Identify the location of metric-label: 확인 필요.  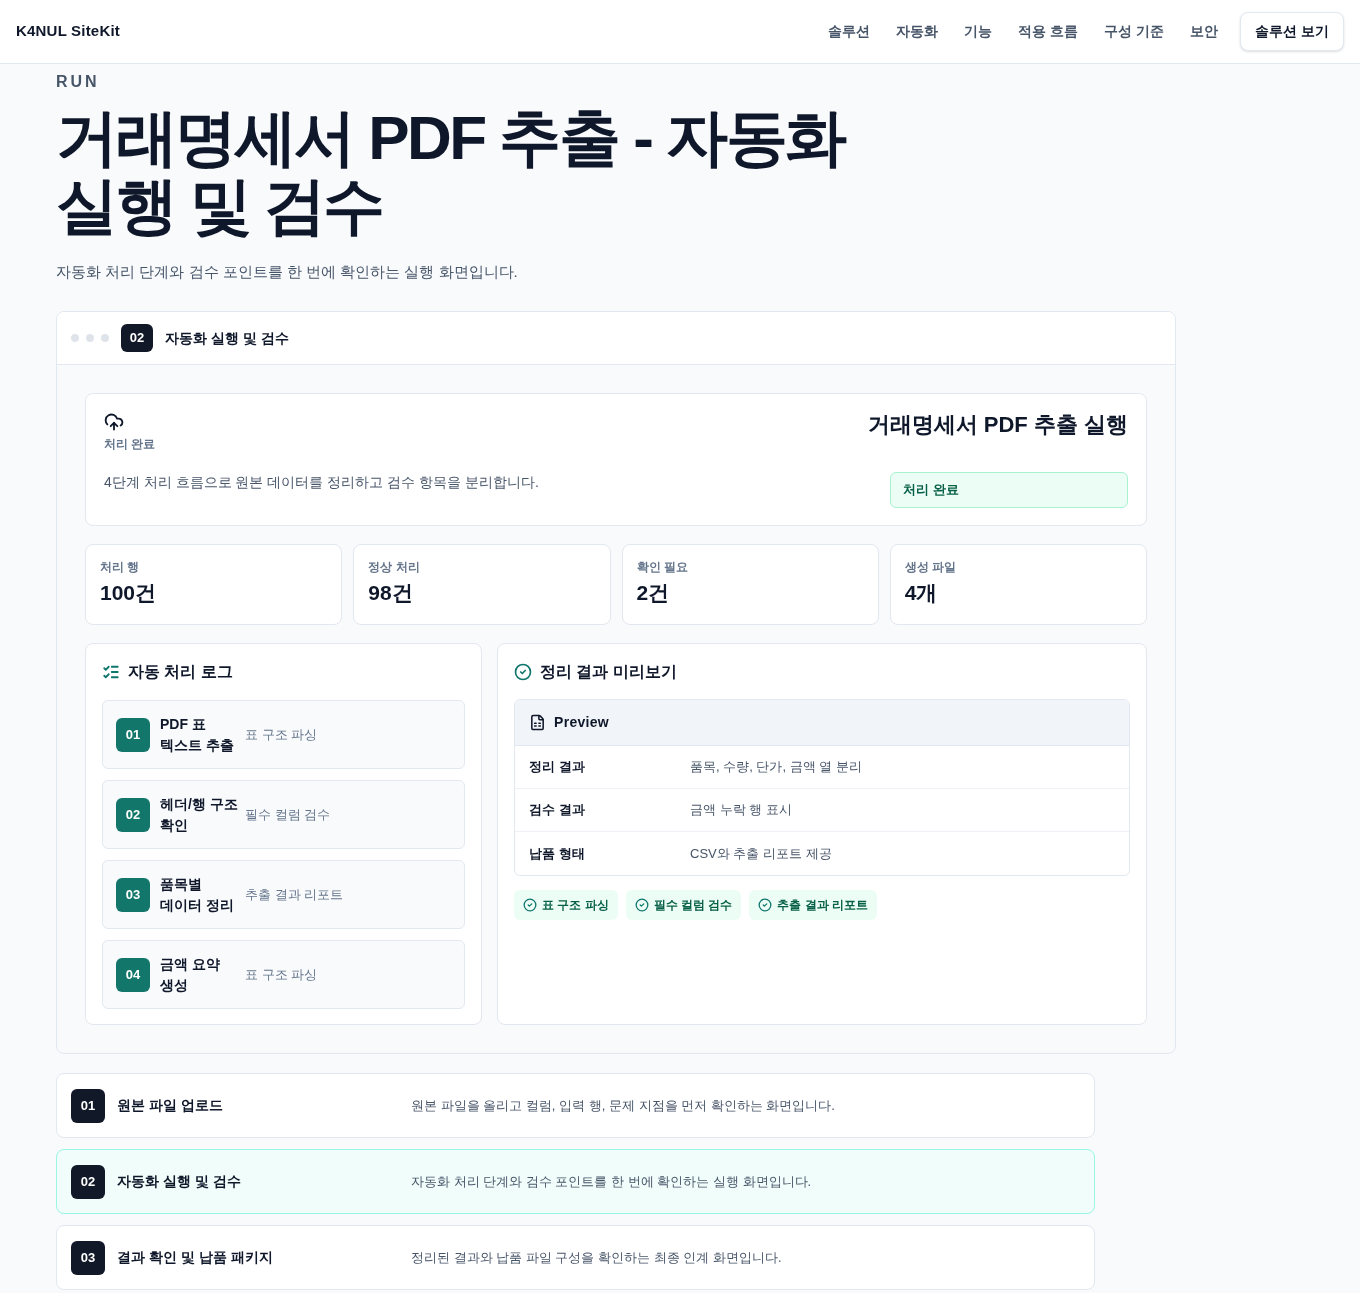
(662, 567).